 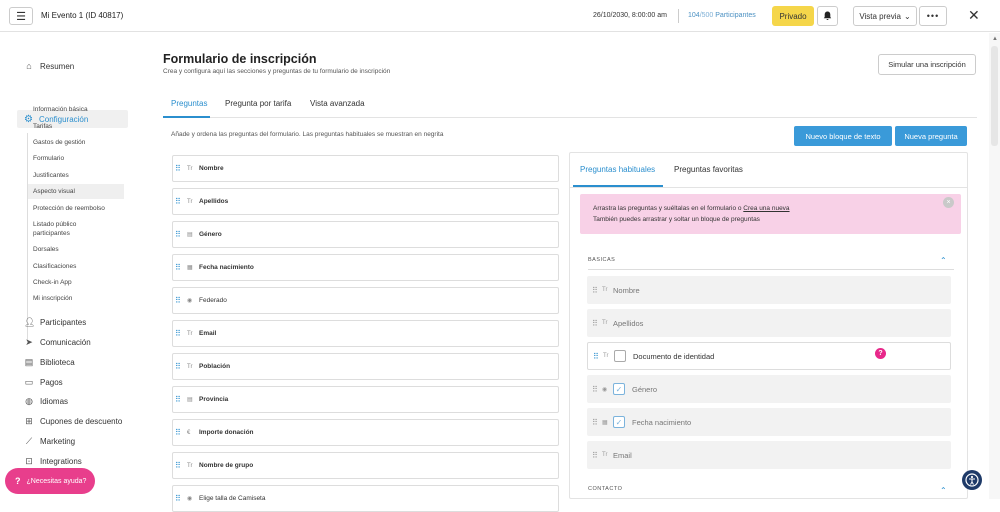 I want to click on sidebar-item-idiomas: ◍ Idiomas, so click(x=46, y=401).